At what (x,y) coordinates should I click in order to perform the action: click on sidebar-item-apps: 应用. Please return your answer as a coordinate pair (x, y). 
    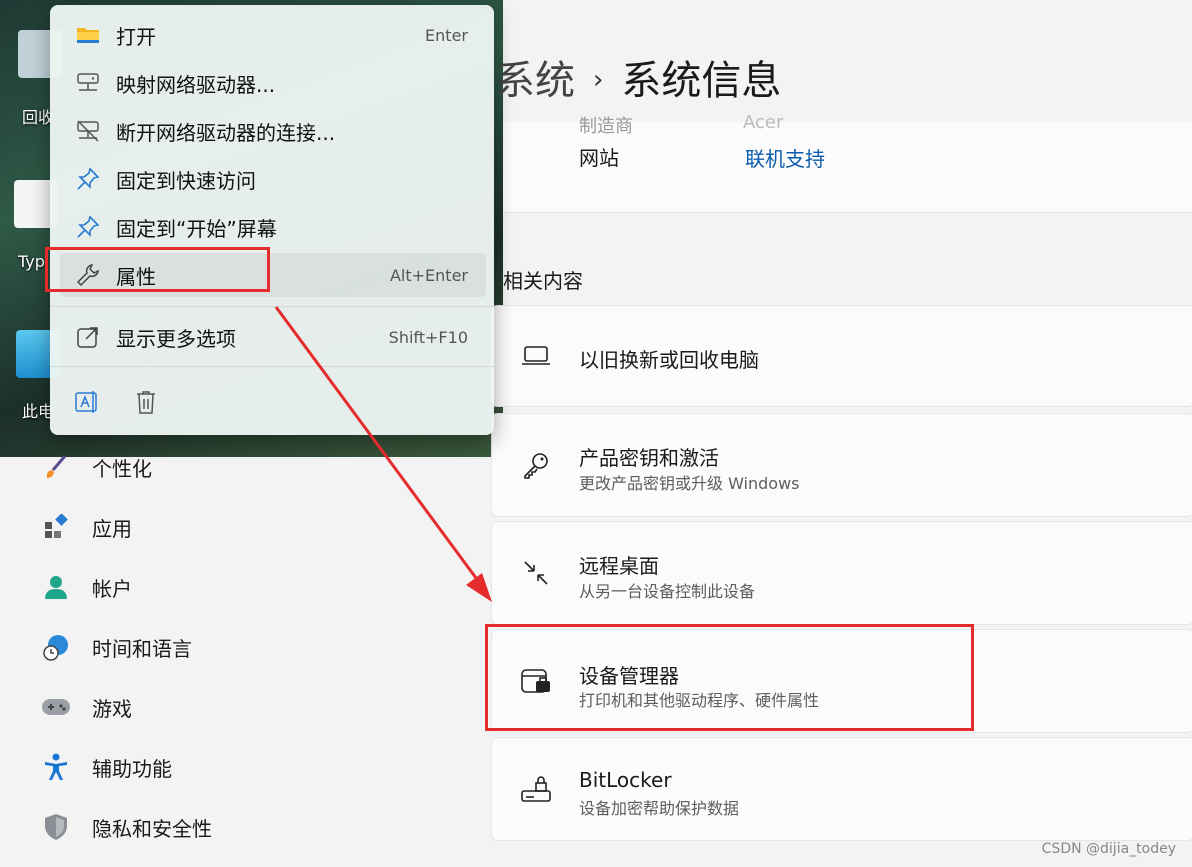
    Looking at the image, I should click on (86, 527).